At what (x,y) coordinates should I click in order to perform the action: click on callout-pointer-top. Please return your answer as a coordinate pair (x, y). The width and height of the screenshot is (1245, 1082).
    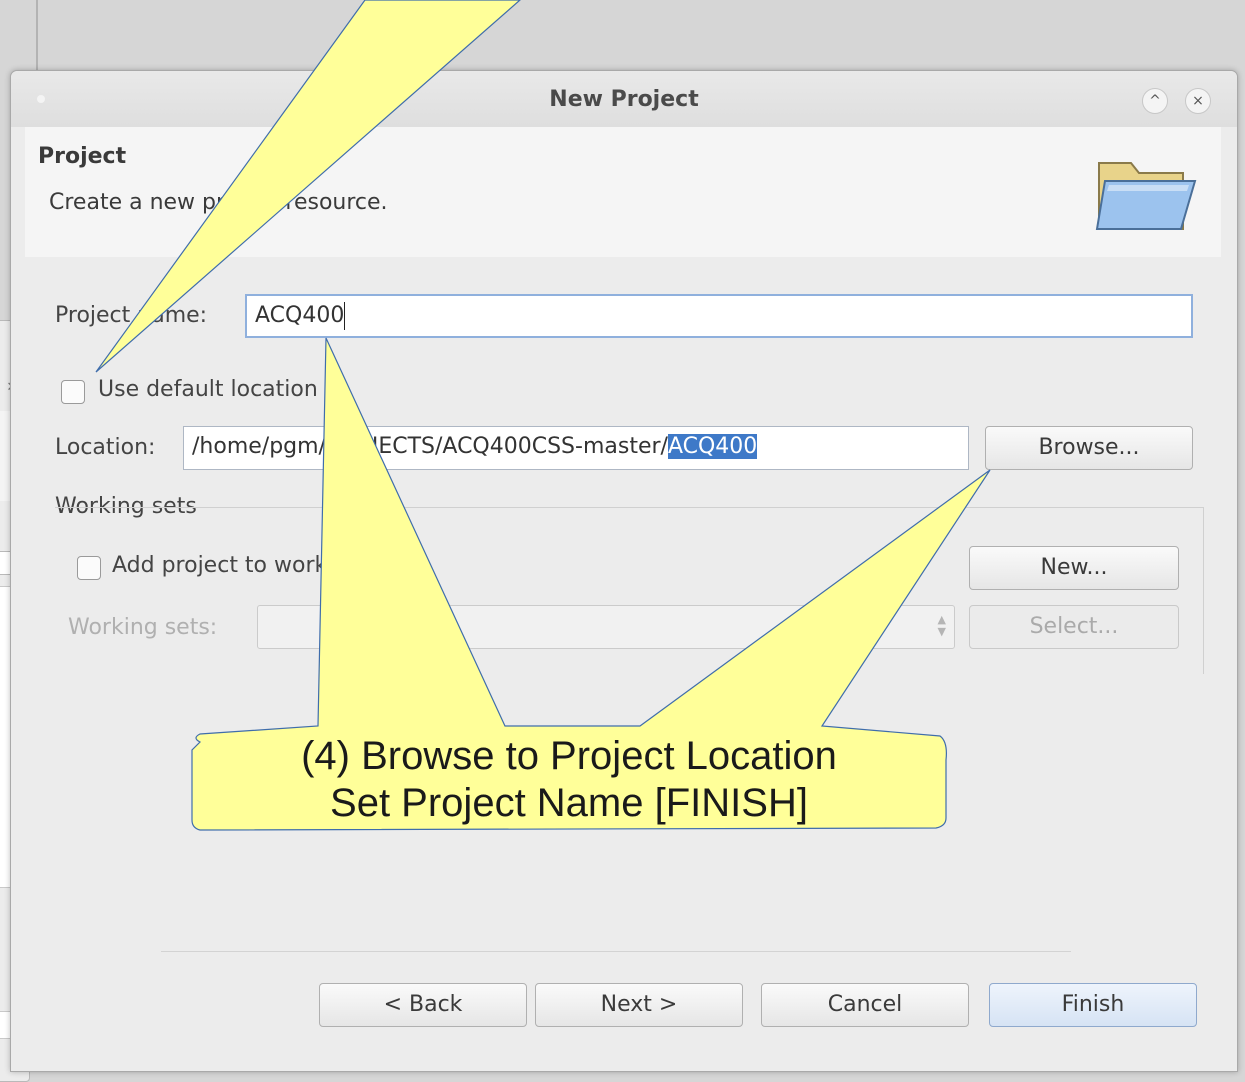
    Looking at the image, I should click on (308, 186).